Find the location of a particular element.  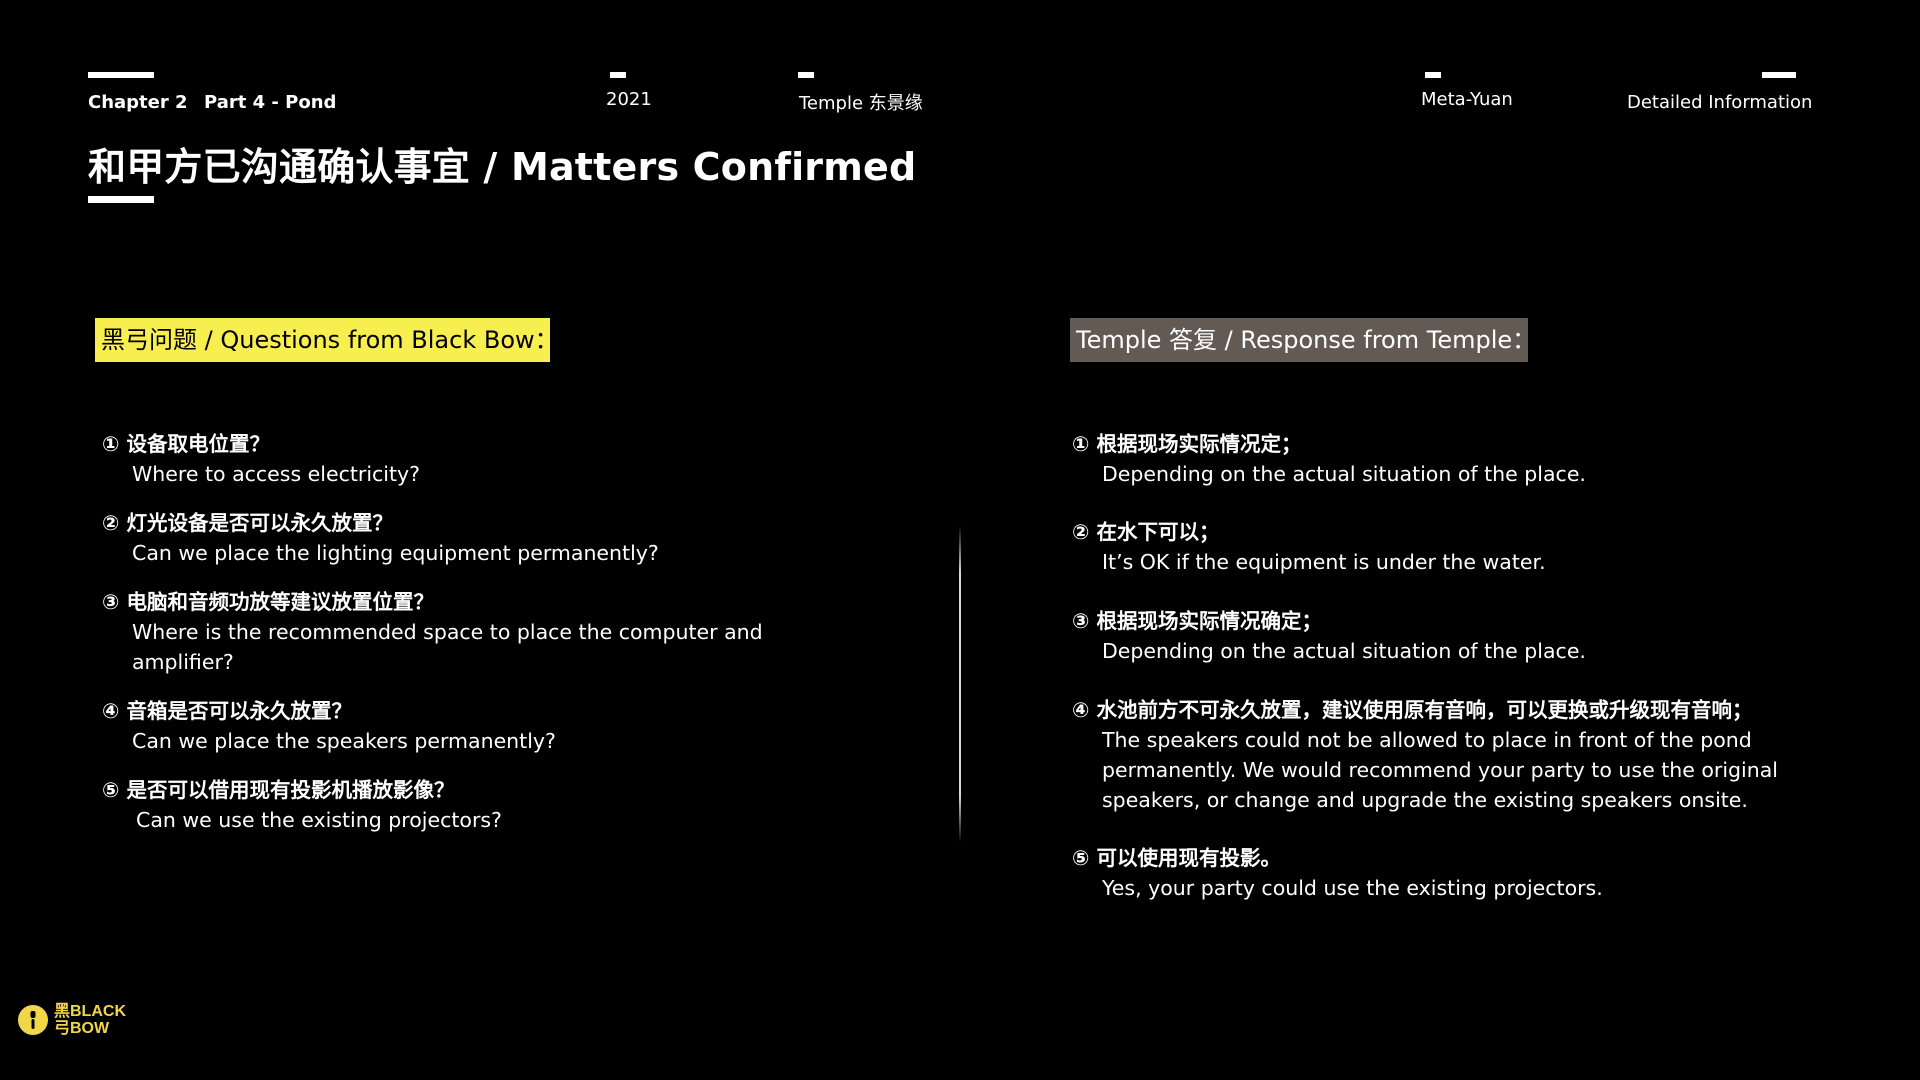

black-bow-logo: 黑BLACK 弓BOW is located at coordinates (71, 1020).